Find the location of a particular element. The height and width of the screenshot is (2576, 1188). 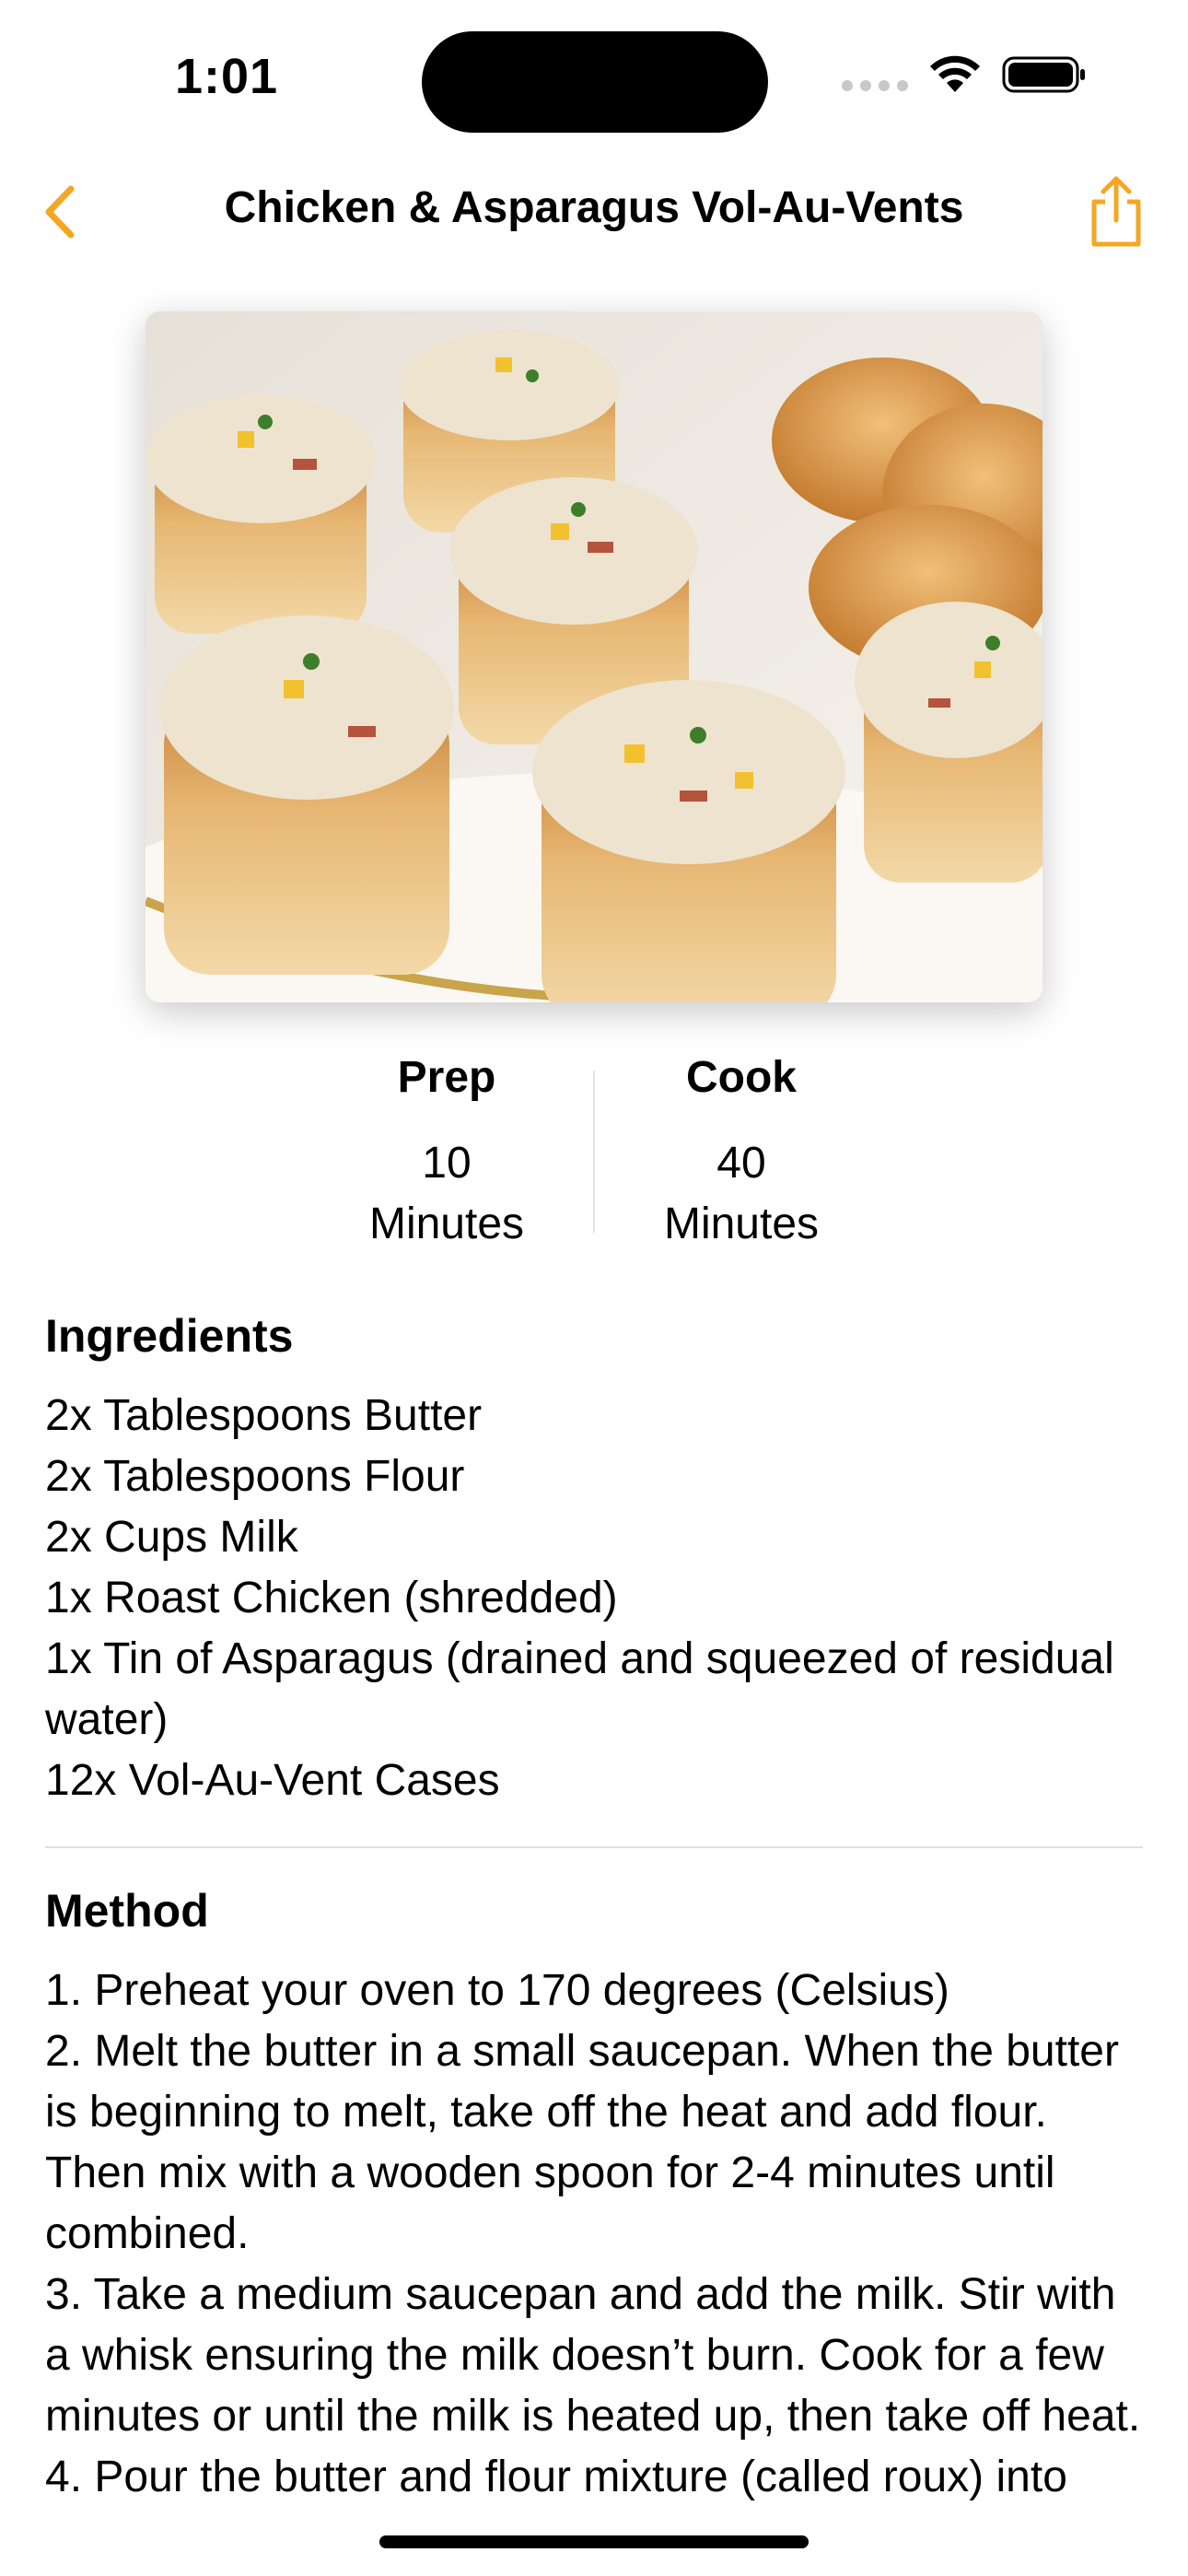

status-bar: 1:01 is located at coordinates (594, 78).